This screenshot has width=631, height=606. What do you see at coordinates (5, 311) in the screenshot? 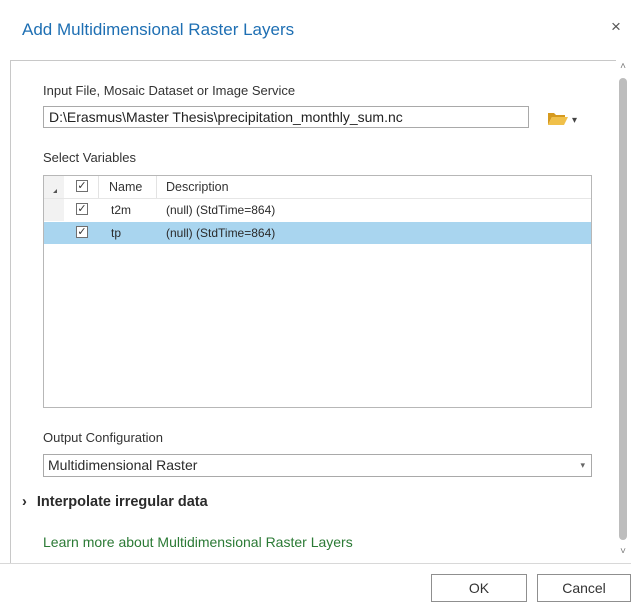
I see `dialog-left-edge` at bounding box center [5, 311].